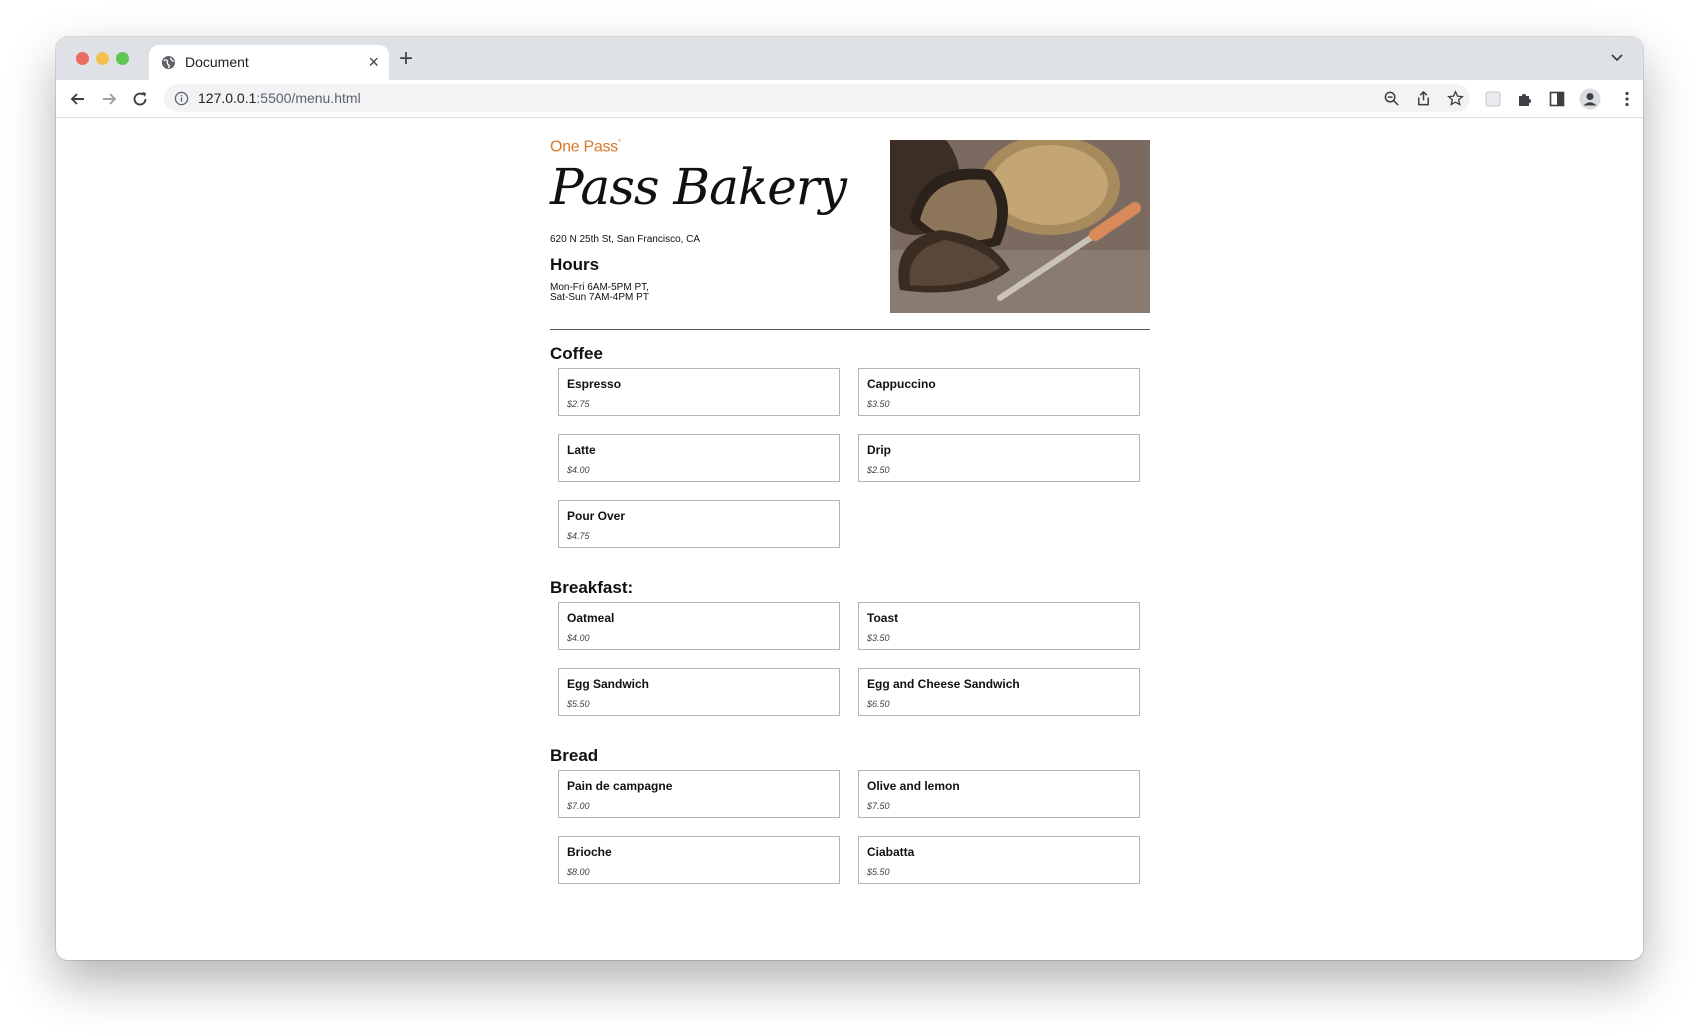 Image resolution: width=1699 pixels, height=1035 pixels. What do you see at coordinates (581, 450) in the screenshot?
I see `item-name: Latte` at bounding box center [581, 450].